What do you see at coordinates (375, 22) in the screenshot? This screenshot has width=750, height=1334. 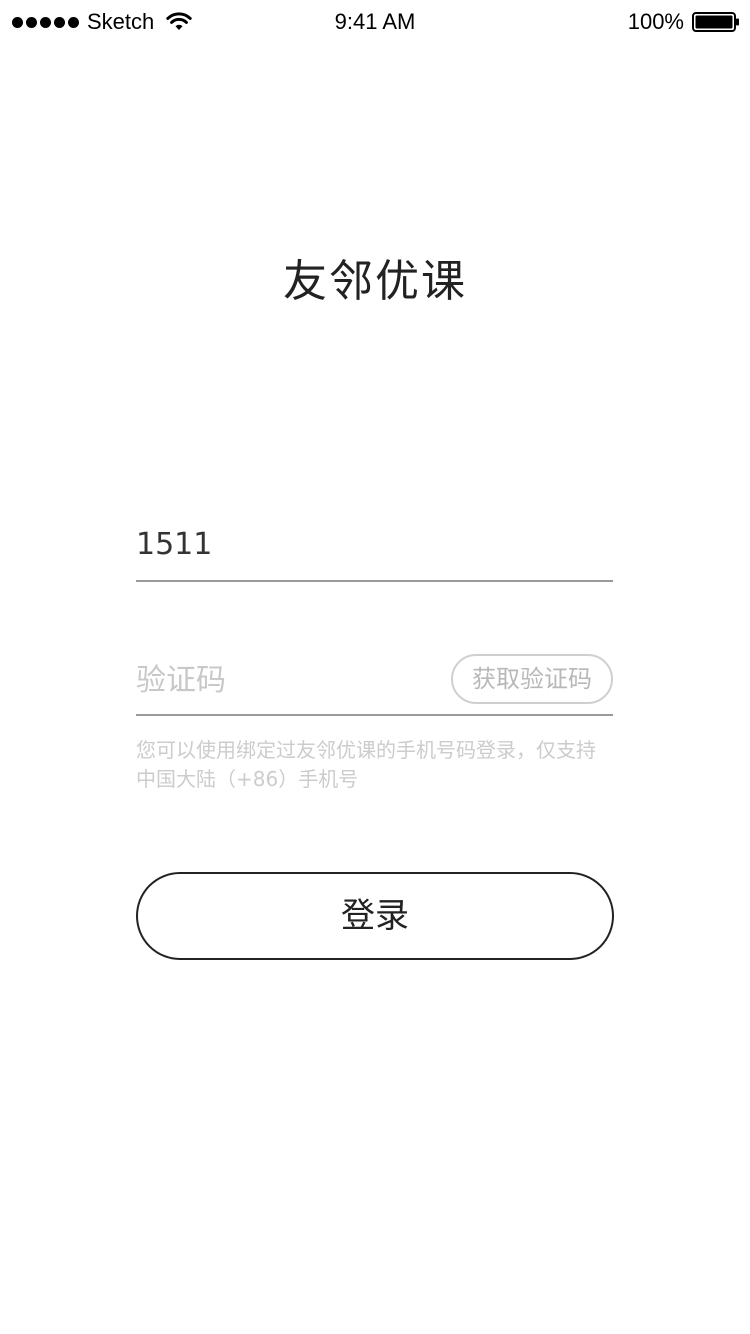 I see `status-bar: Sketch 9:41 AM 100%` at bounding box center [375, 22].